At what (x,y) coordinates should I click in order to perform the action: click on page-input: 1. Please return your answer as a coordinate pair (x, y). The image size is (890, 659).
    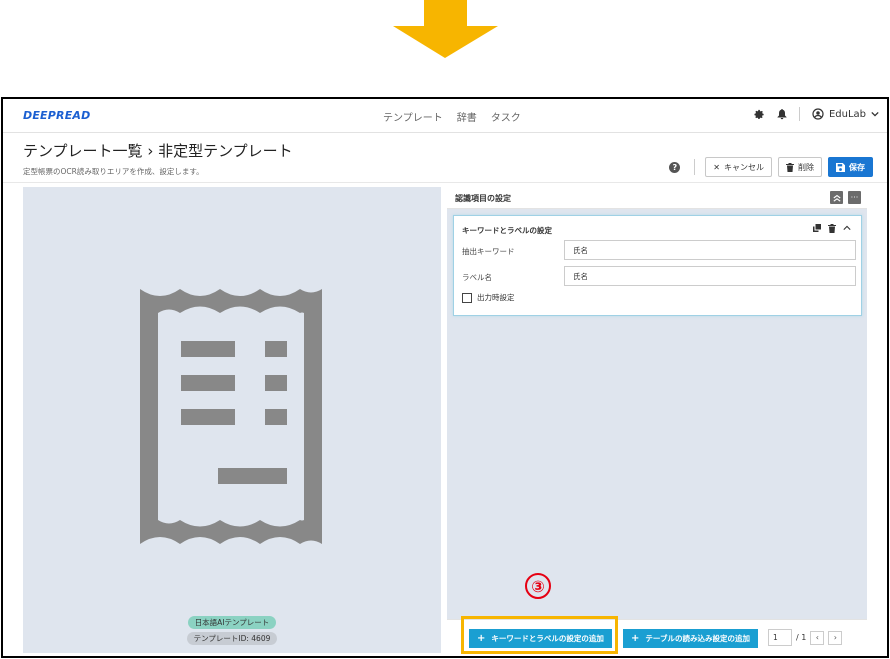
    Looking at the image, I should click on (780, 637).